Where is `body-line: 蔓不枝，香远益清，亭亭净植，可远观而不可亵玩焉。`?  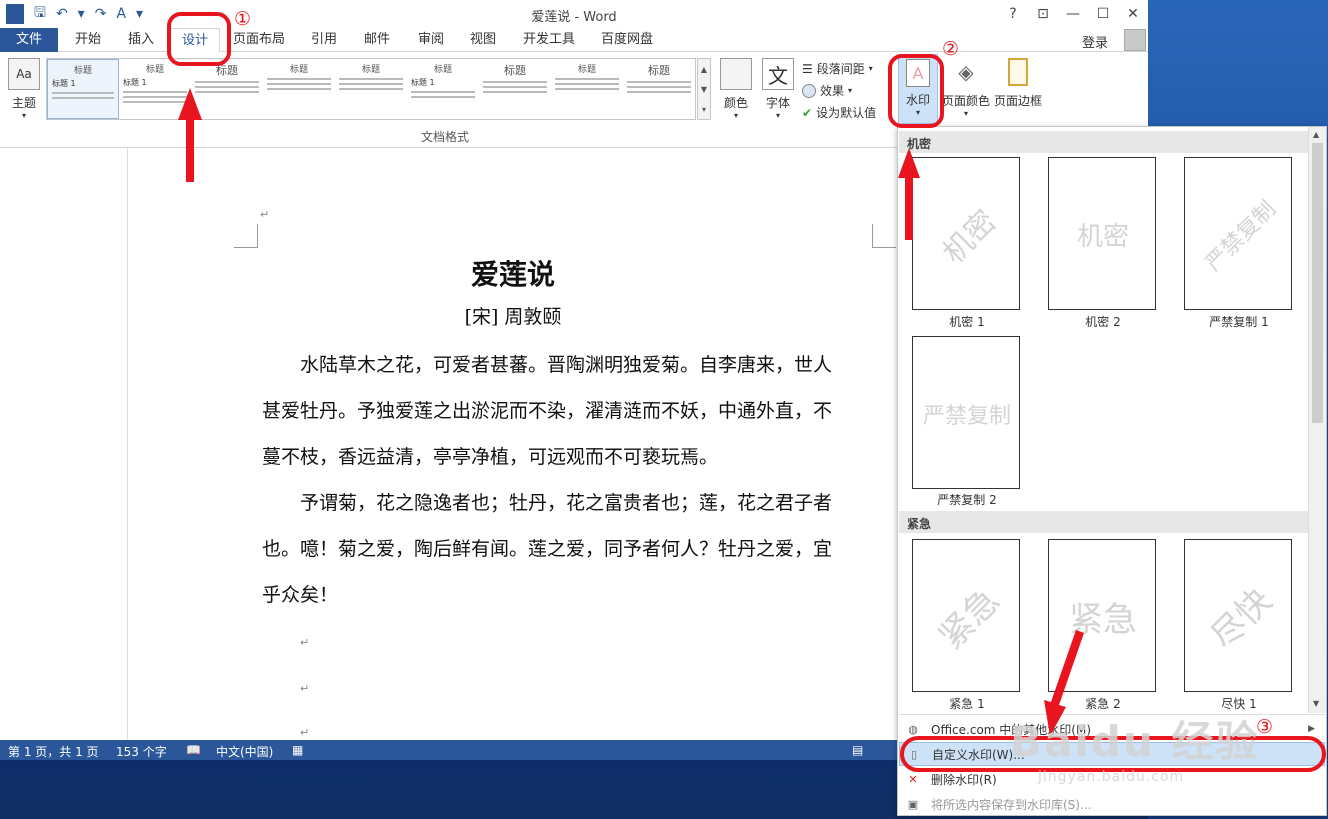
body-line: 蔓不枝，香远益清，亭亭净植，可远观而不可亵玩焉。 is located at coordinates (490, 457).